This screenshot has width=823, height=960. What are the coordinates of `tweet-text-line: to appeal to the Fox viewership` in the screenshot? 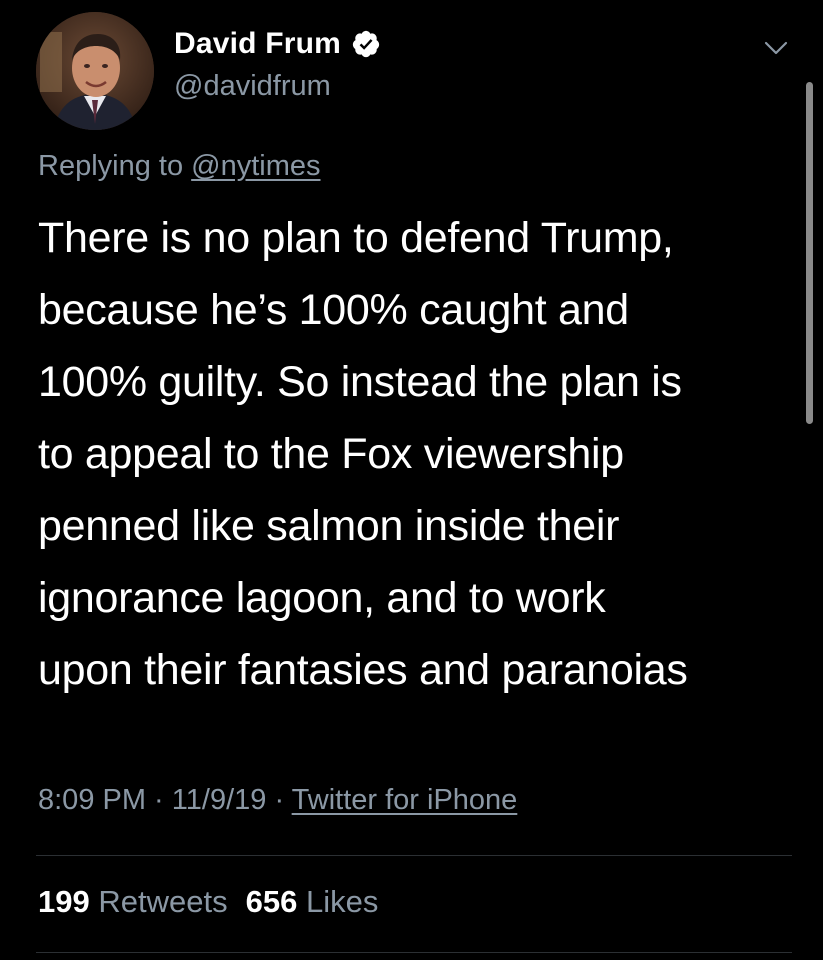 It's located at (331, 454).